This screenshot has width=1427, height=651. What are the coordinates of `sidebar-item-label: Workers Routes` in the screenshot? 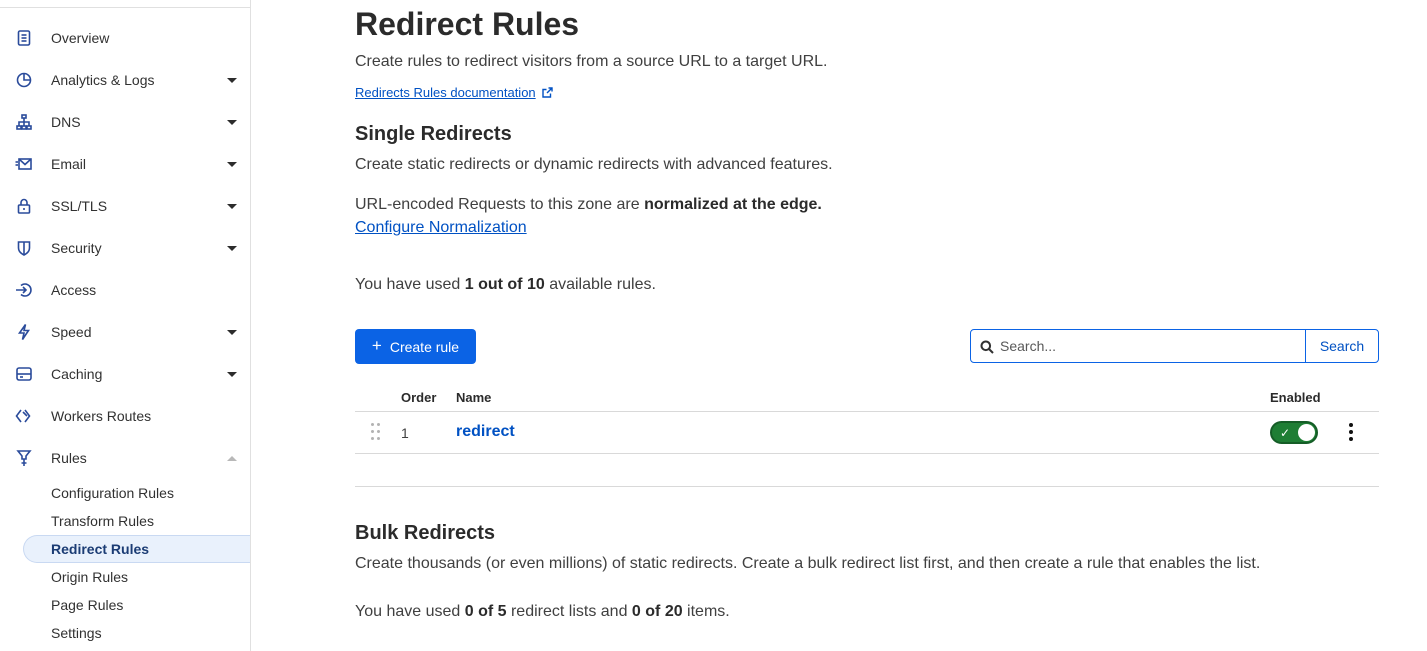 It's located at (101, 416).